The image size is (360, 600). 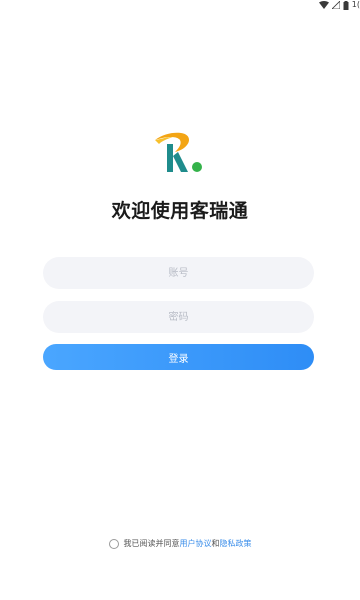 I want to click on agreement-prefix: 我已阅读并同意, so click(x=151, y=543).